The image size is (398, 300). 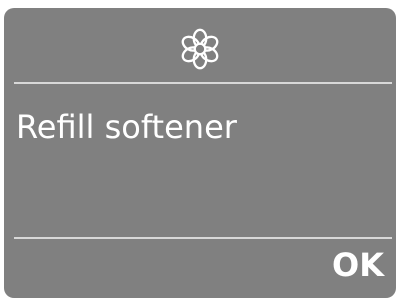 What do you see at coordinates (126, 127) in the screenshot?
I see `status-message: Refill softener` at bounding box center [126, 127].